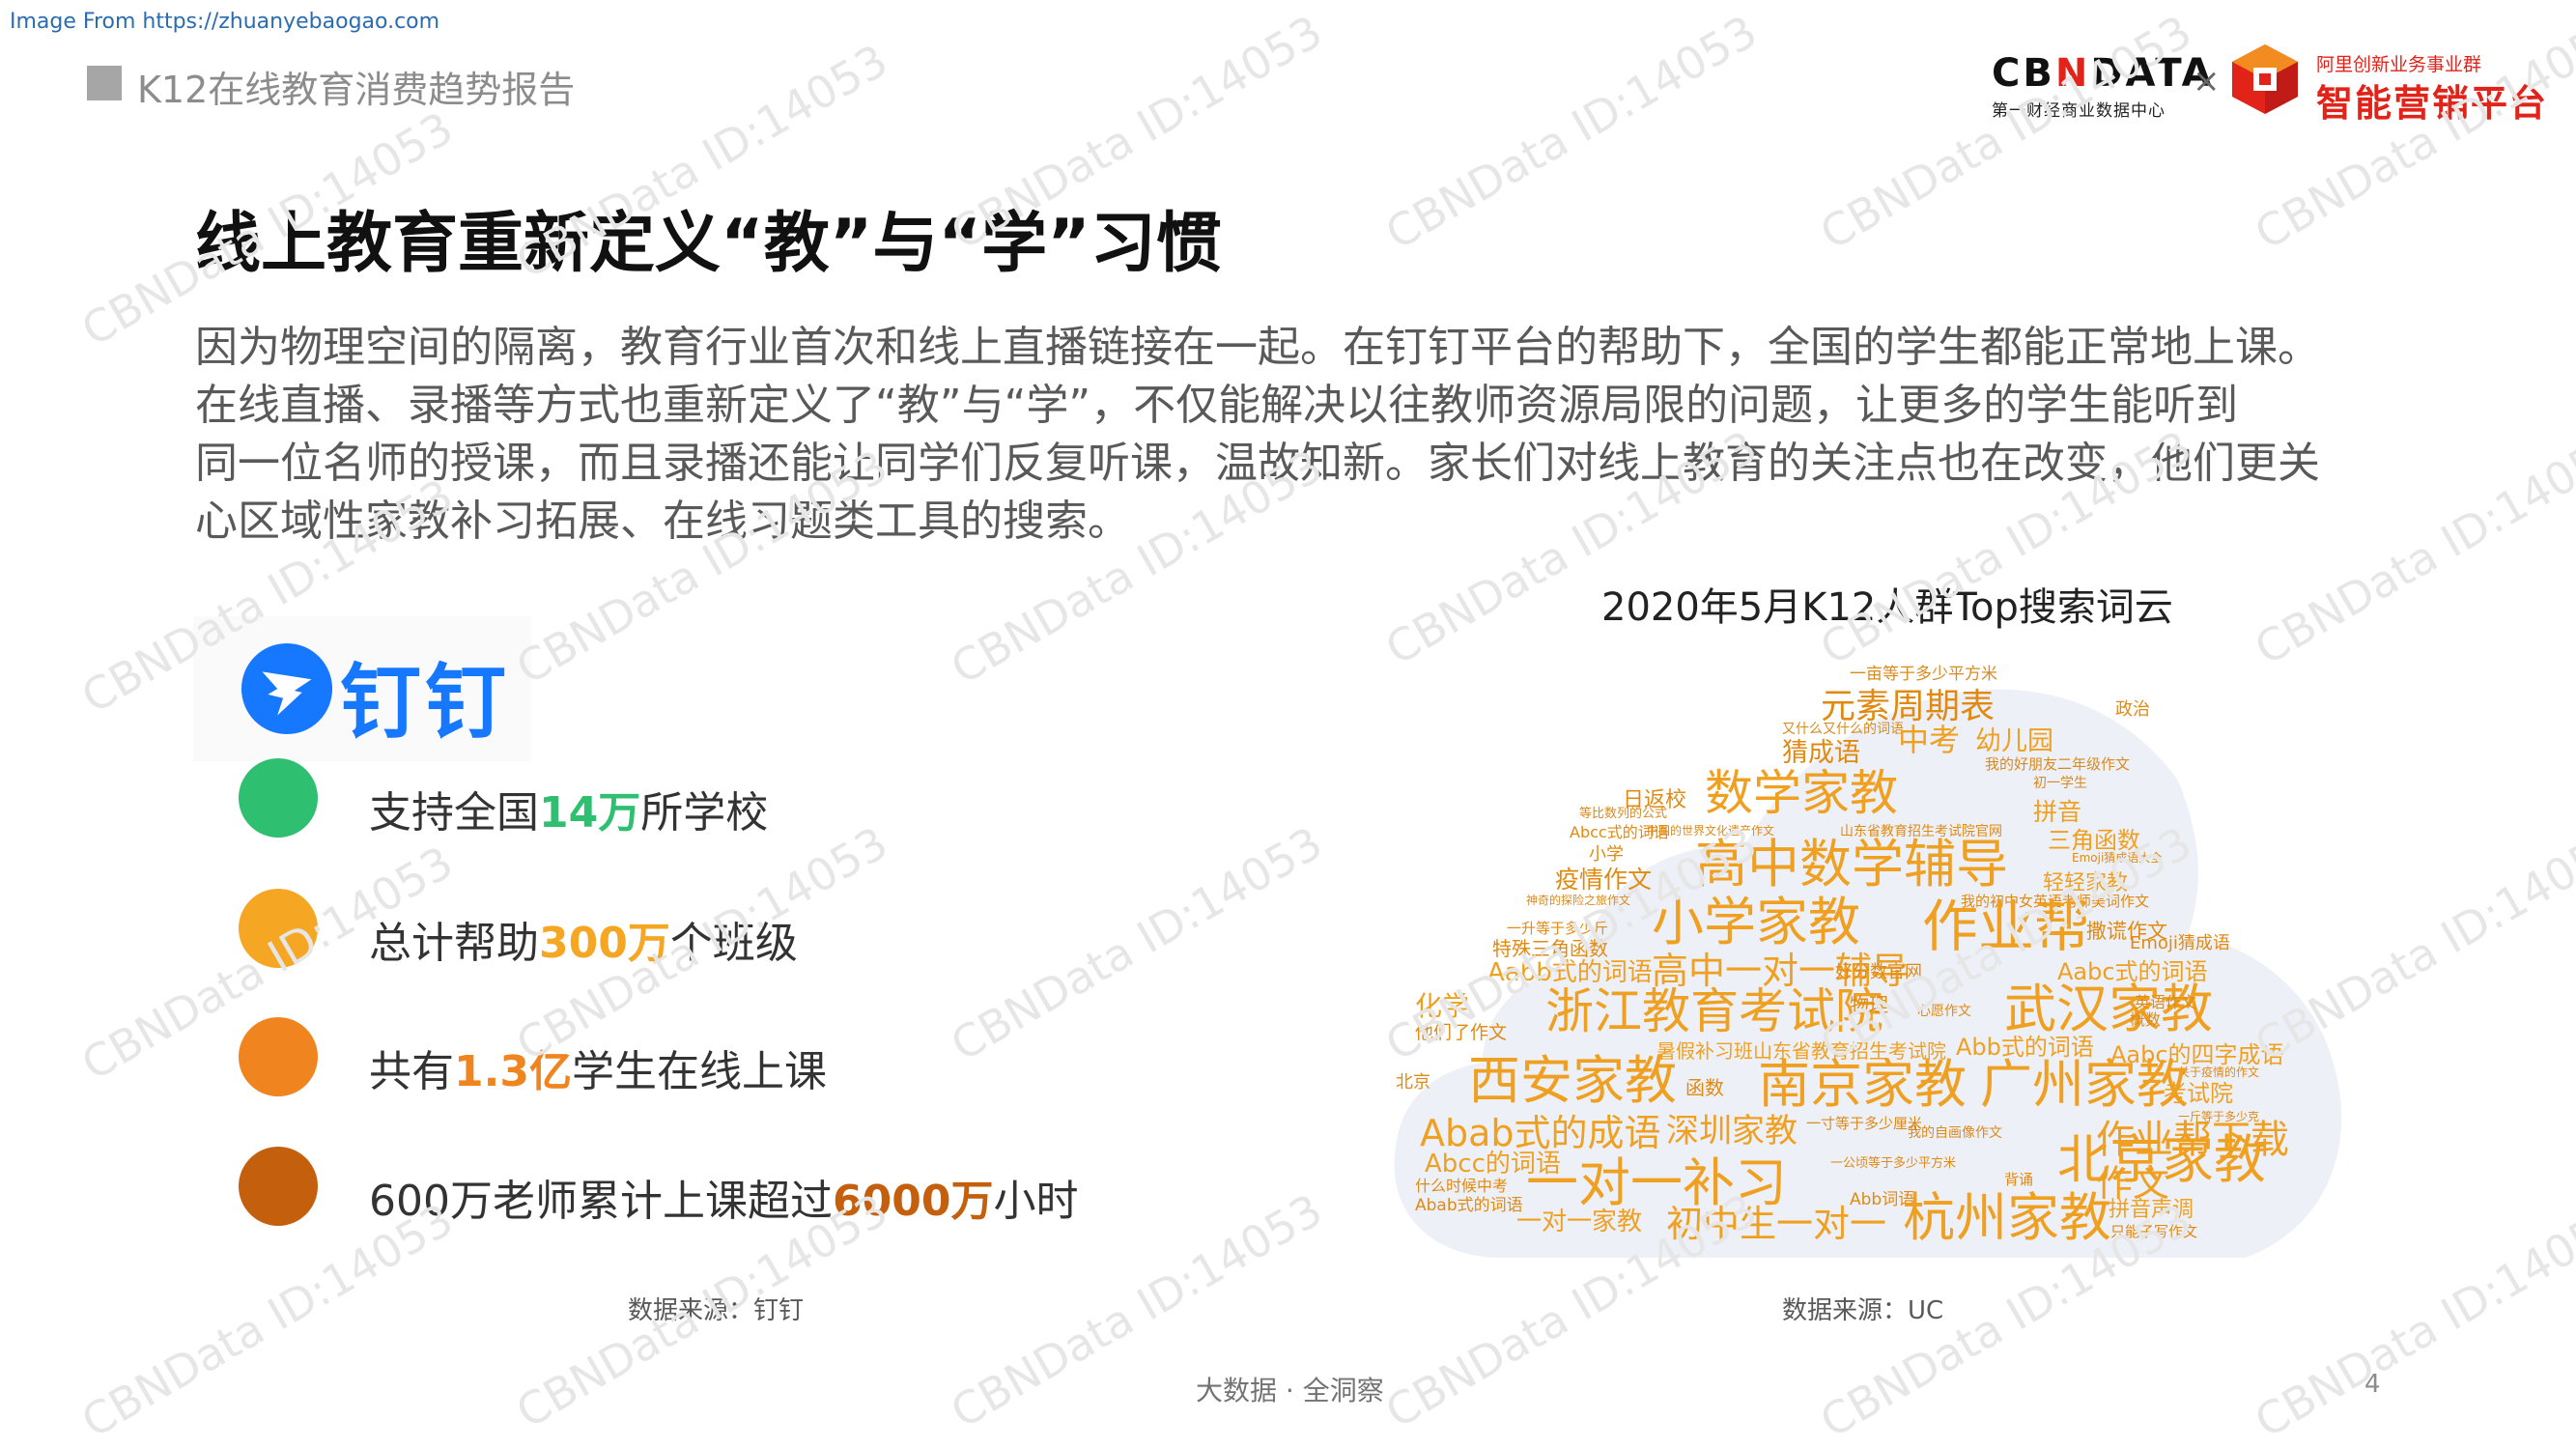 The height and width of the screenshot is (1449, 2576). What do you see at coordinates (356, 90) in the screenshot?
I see `report-title: K12在线教育消费趋势报告` at bounding box center [356, 90].